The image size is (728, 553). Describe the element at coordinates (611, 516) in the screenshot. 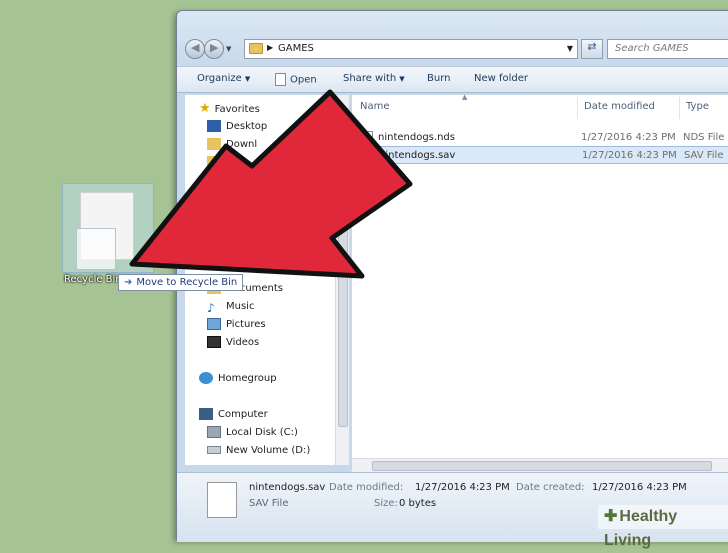

I see `plus-icon: ✚` at that location.